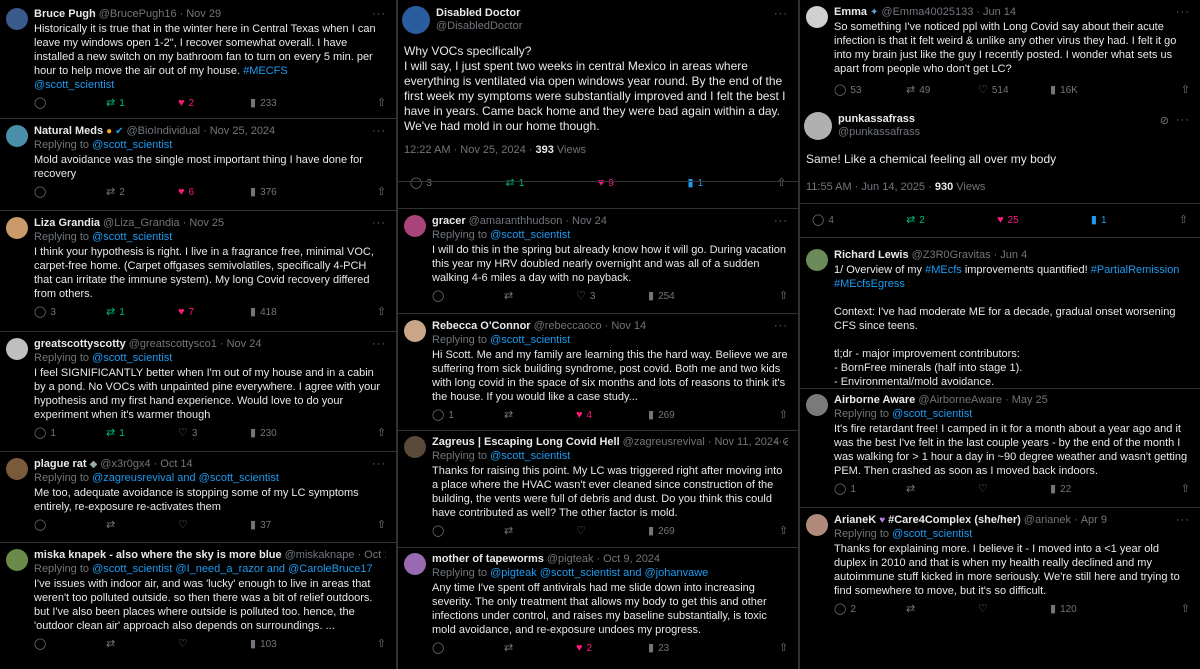 The image size is (1200, 669). What do you see at coordinates (320, 555) in the screenshot?
I see `user-handle: @miskaknape` at bounding box center [320, 555].